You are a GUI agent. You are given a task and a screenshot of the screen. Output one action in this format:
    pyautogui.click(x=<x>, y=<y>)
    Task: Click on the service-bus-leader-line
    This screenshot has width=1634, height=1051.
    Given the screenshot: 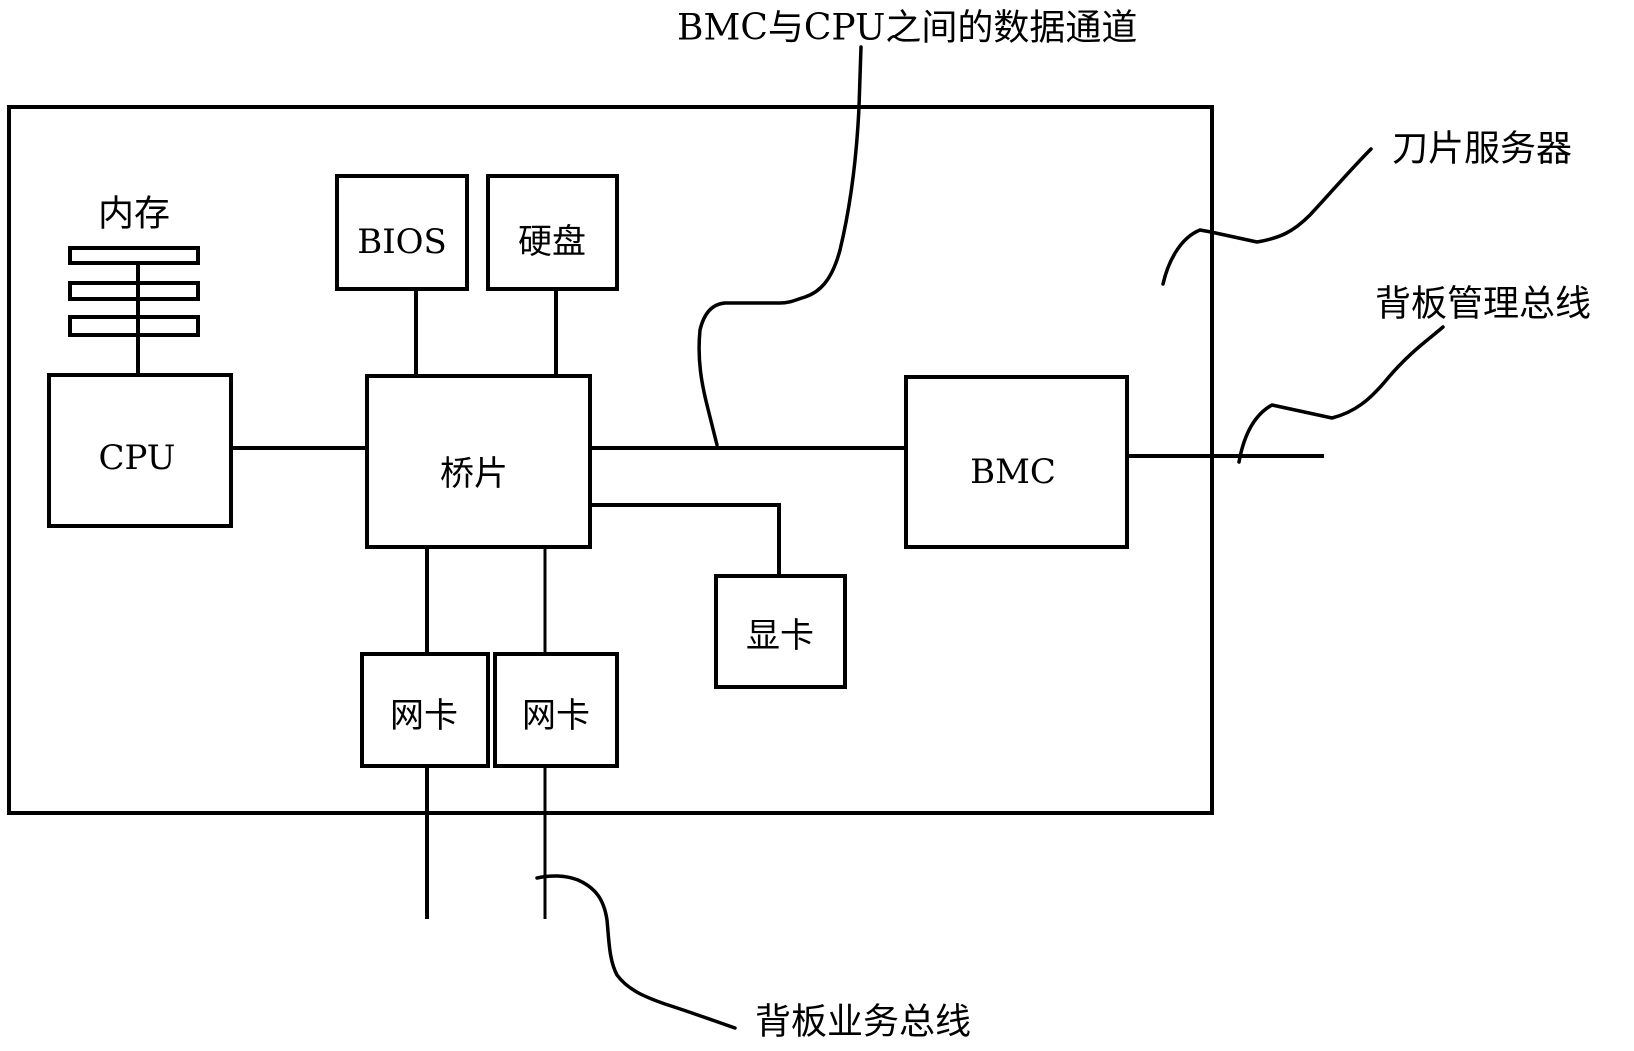 What is the action you would take?
    pyautogui.click(x=636, y=952)
    